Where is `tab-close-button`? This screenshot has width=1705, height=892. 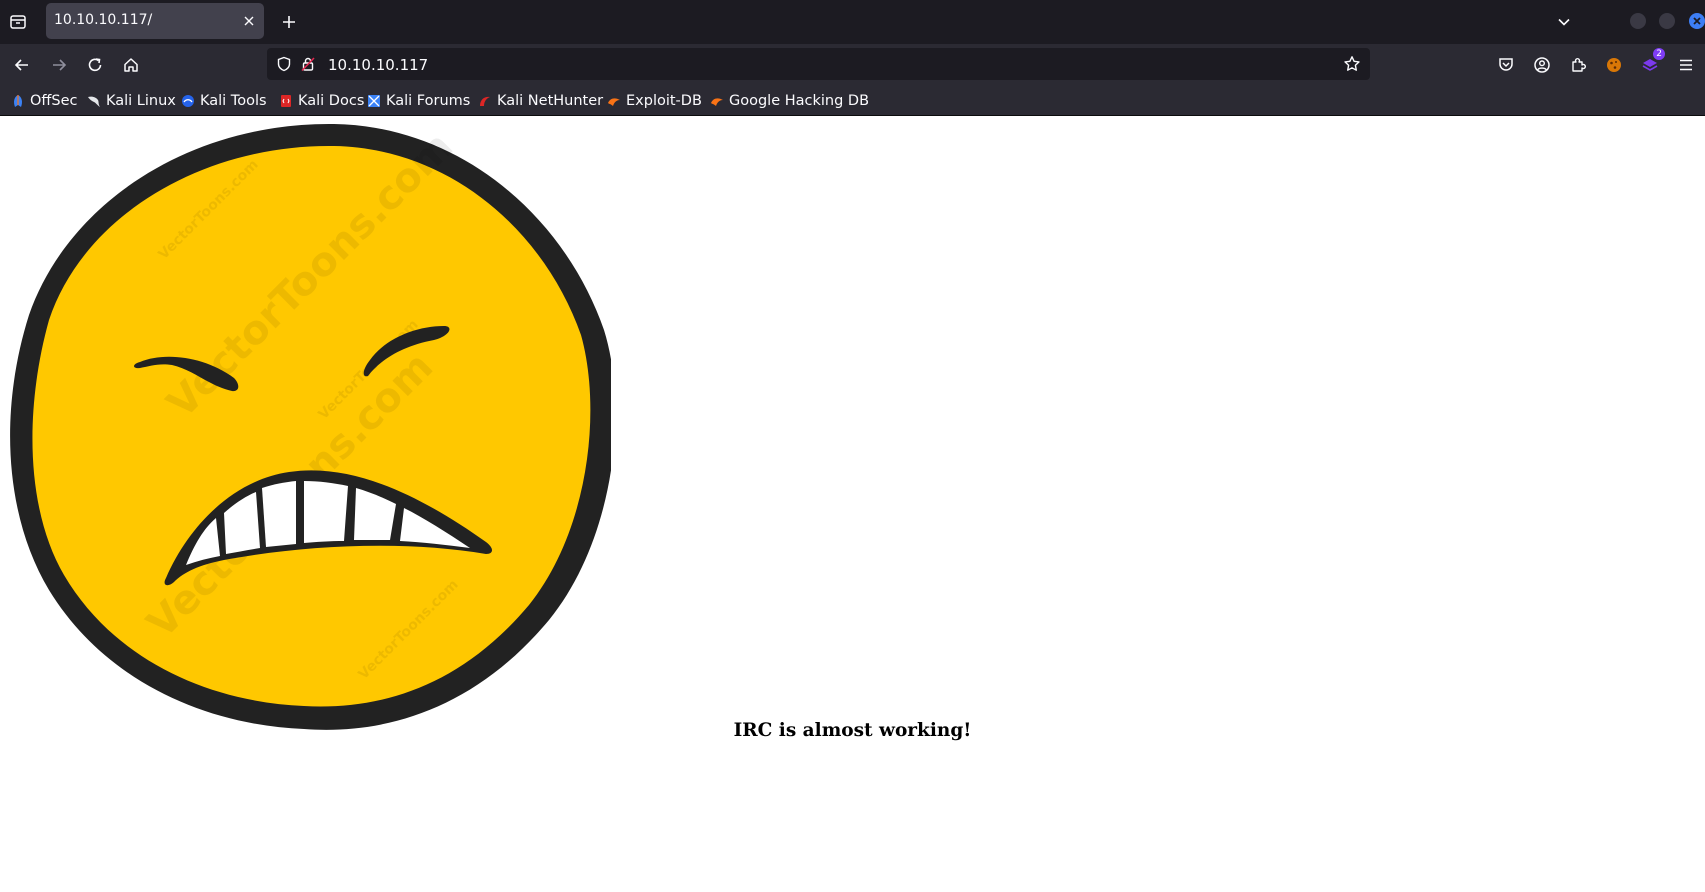
tab-close-button is located at coordinates (249, 21).